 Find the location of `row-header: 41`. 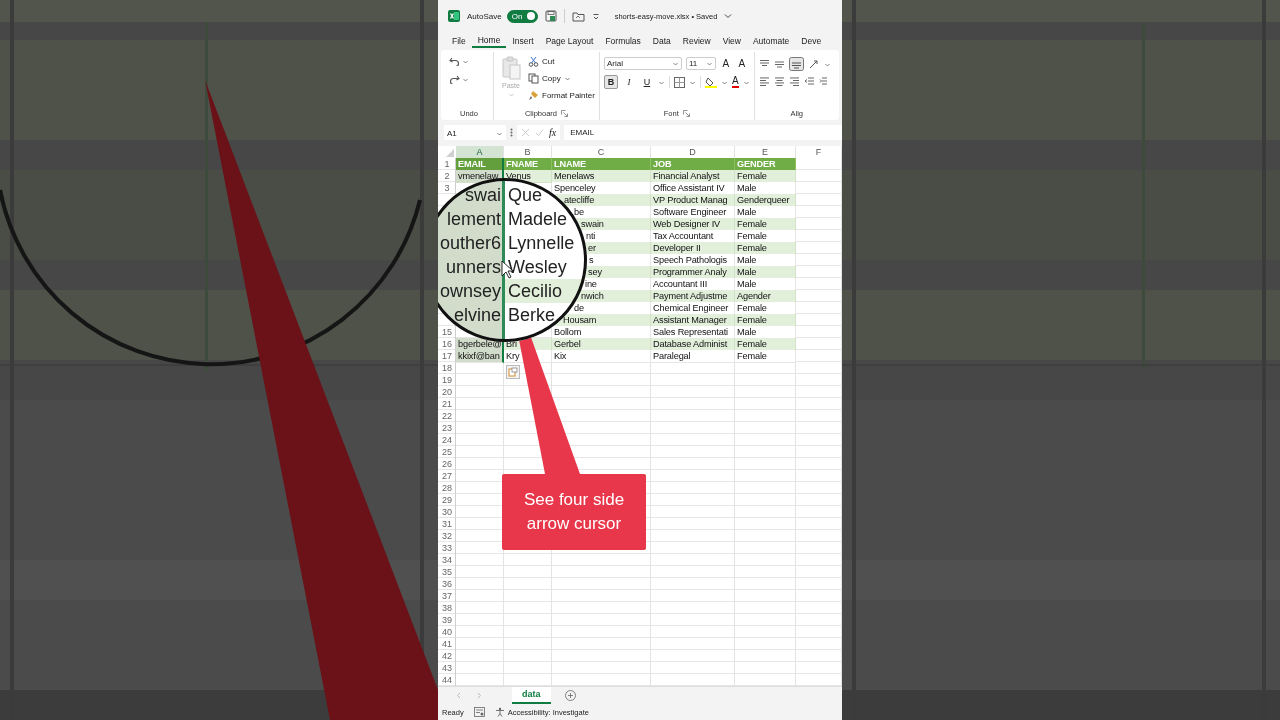

row-header: 41 is located at coordinates (447, 644).